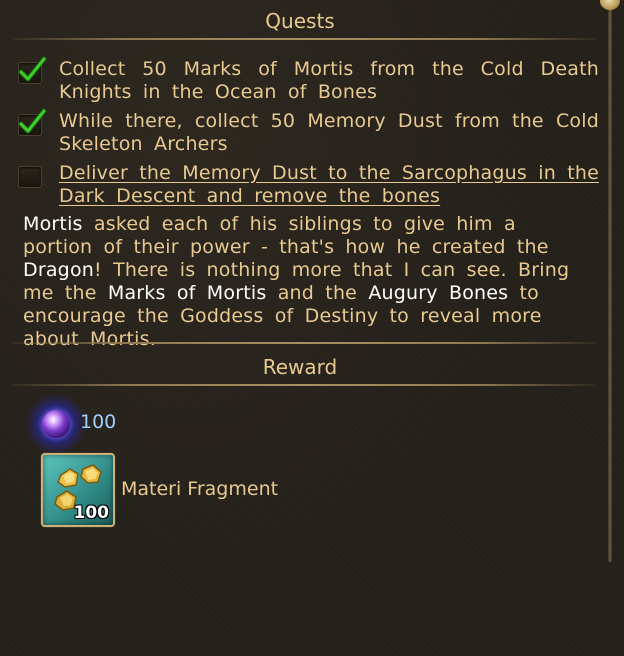  I want to click on objective-3-checkbox, so click(30, 177).